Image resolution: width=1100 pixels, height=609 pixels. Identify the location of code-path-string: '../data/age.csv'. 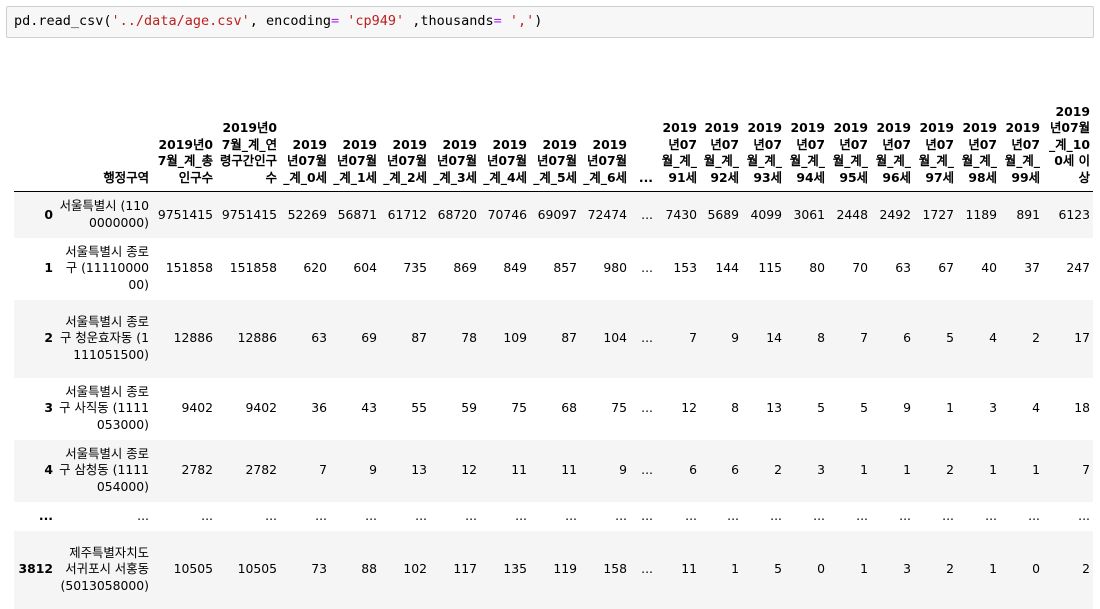
(180, 21).